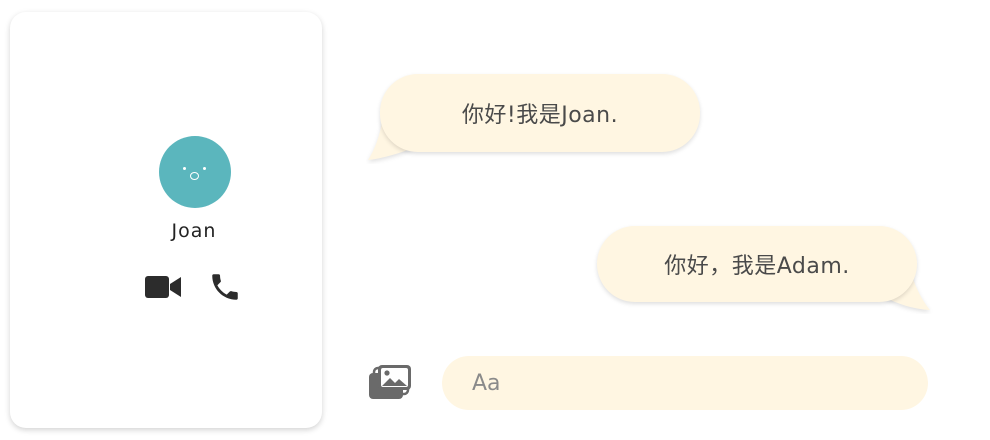 The width and height of the screenshot is (990, 440). Describe the element at coordinates (194, 231) in the screenshot. I see `contact-name: Joan` at that location.